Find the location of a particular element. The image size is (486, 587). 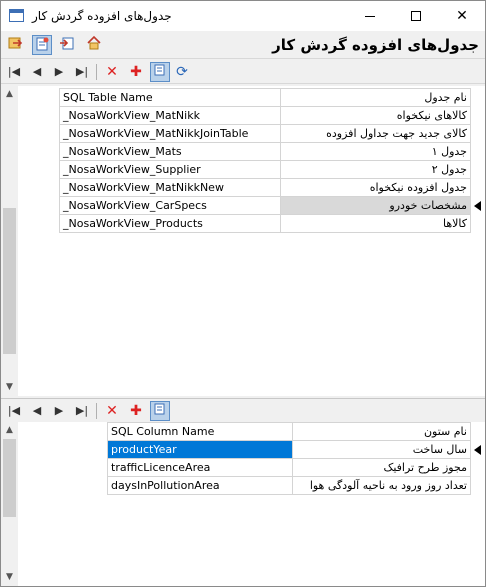

last-icon: ▶| is located at coordinates (82, 71).